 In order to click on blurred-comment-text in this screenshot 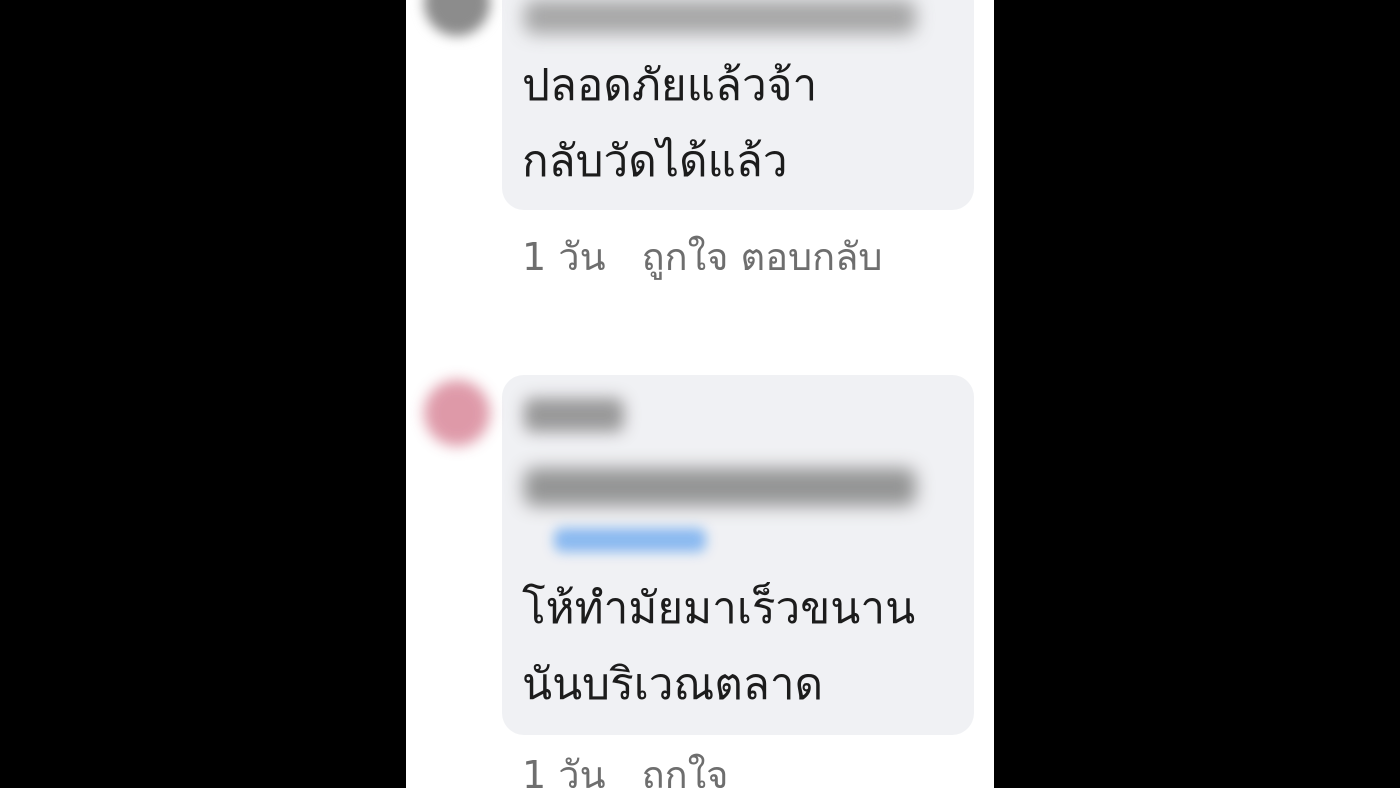, I will do `click(720, 487)`.